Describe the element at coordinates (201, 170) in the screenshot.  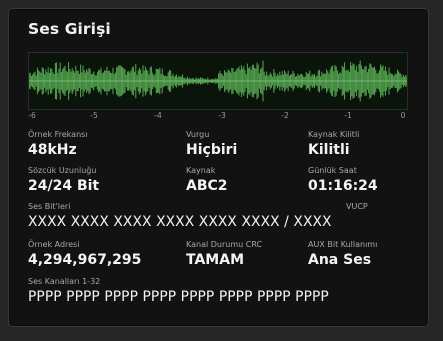
I see `source-label: Kaynak` at that location.